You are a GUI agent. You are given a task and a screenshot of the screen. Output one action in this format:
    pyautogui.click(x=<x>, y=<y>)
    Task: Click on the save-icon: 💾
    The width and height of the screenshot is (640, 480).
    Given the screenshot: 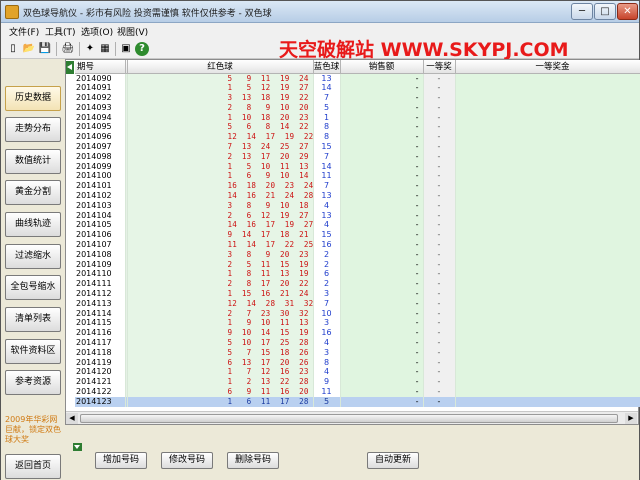 What is the action you would take?
    pyautogui.click(x=45, y=49)
    